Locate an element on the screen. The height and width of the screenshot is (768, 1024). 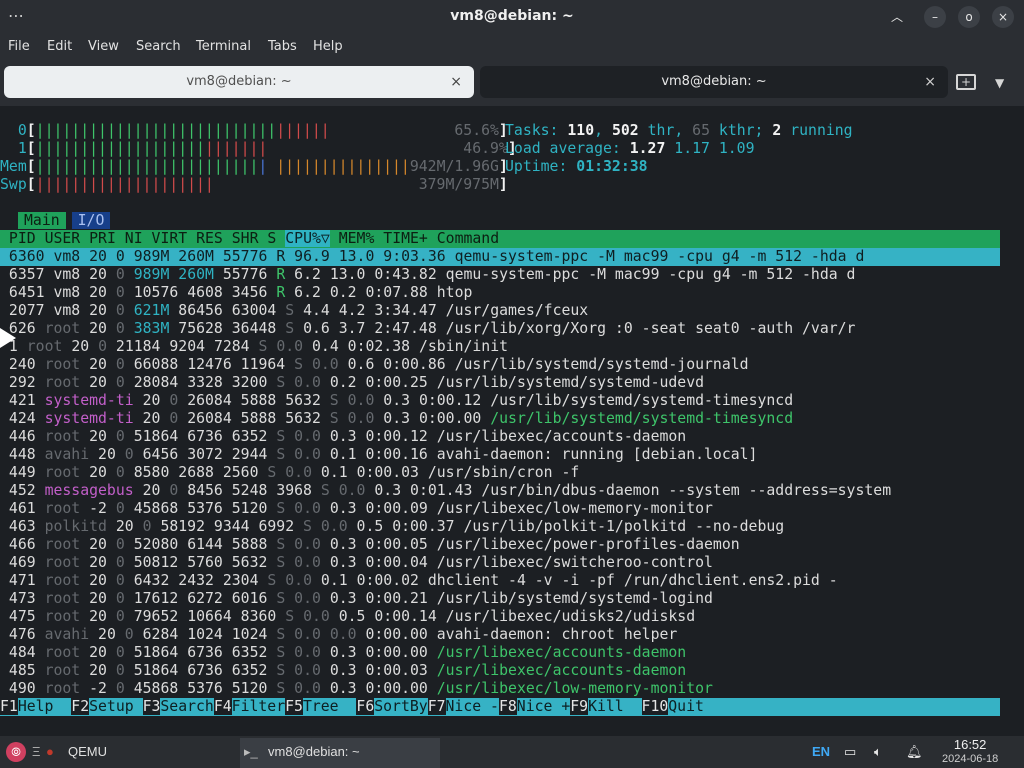
column-header: RES is located at coordinates (209, 238).